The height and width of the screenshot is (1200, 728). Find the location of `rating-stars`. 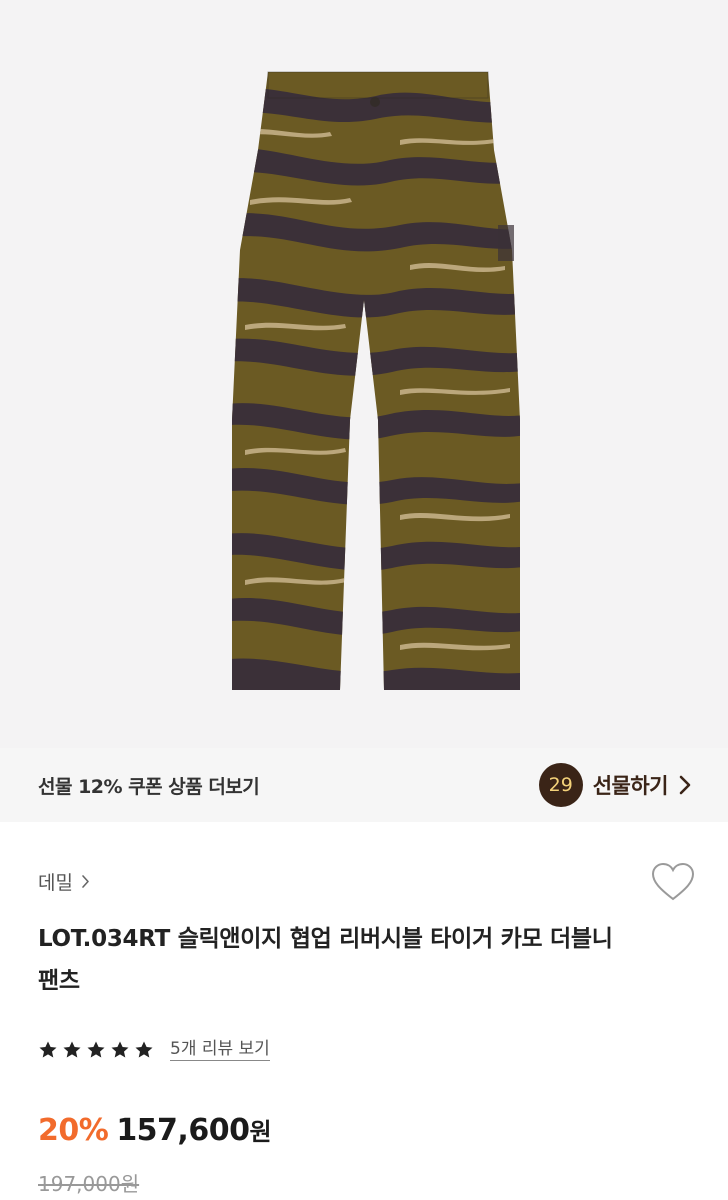

rating-stars is located at coordinates (98, 1050).